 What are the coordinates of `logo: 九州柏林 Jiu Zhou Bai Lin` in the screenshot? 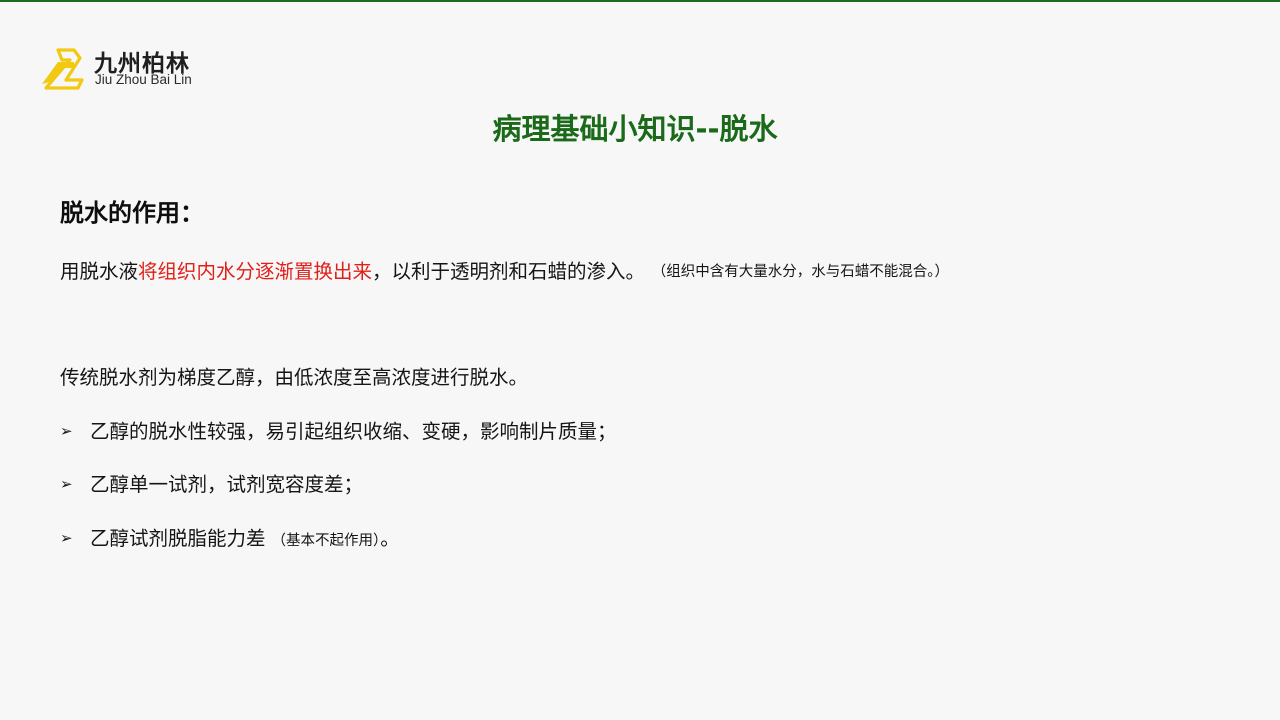 It's located at (140, 68).